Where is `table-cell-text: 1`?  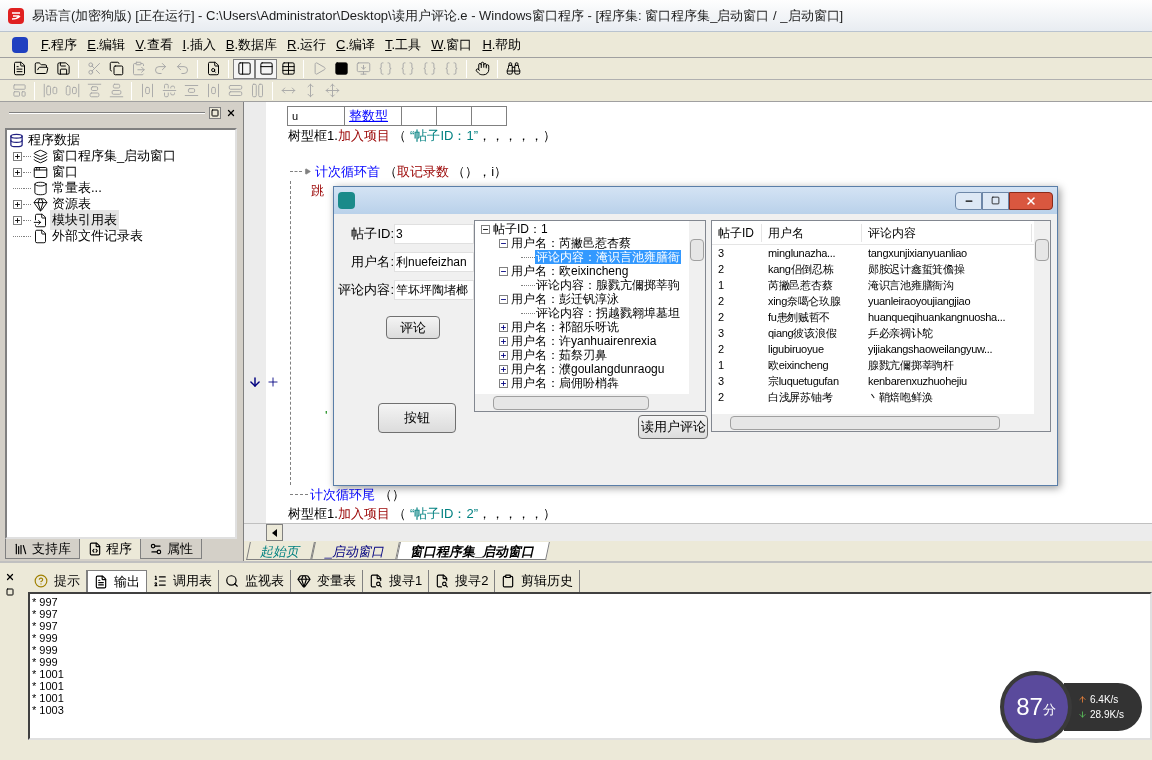
table-cell-text: 1 is located at coordinates (721, 365).